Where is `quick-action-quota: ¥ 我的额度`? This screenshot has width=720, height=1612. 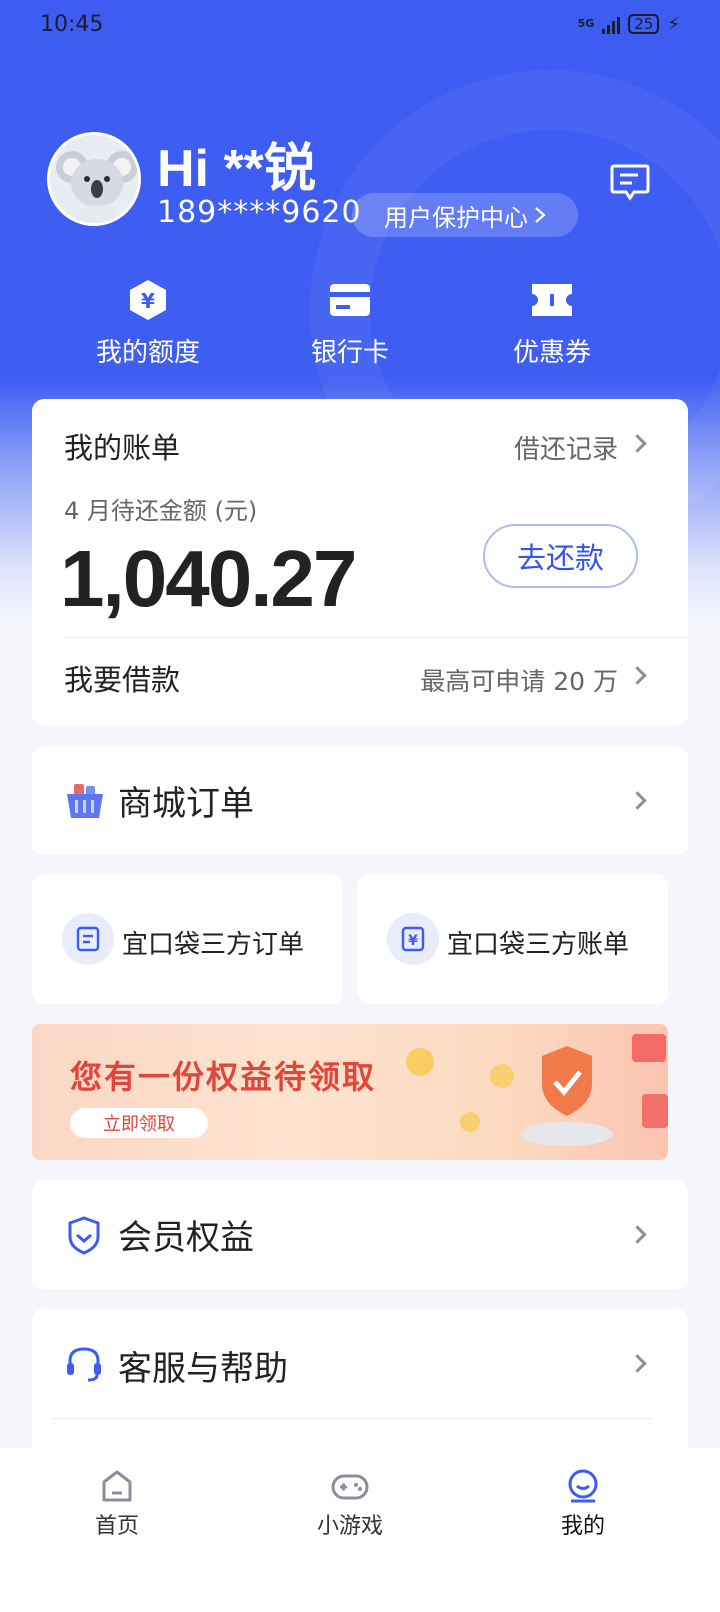
quick-action-quota: ¥ 我的额度 is located at coordinates (148, 323).